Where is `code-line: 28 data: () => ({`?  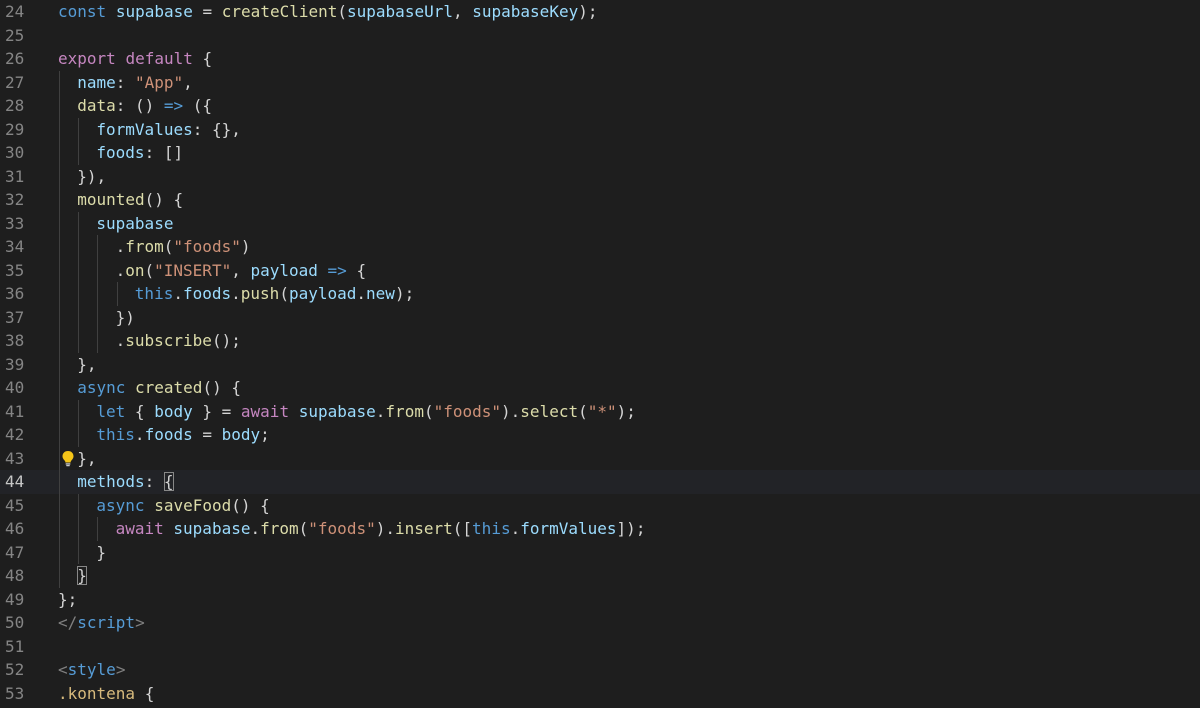 code-line: 28 data: () => ({ is located at coordinates (600, 106).